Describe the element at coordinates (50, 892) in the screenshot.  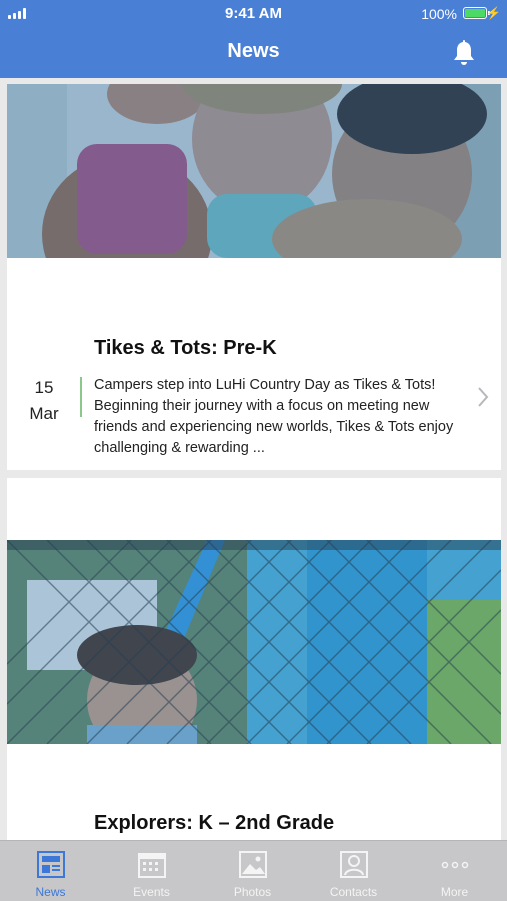
I see `tab-label: News` at that location.